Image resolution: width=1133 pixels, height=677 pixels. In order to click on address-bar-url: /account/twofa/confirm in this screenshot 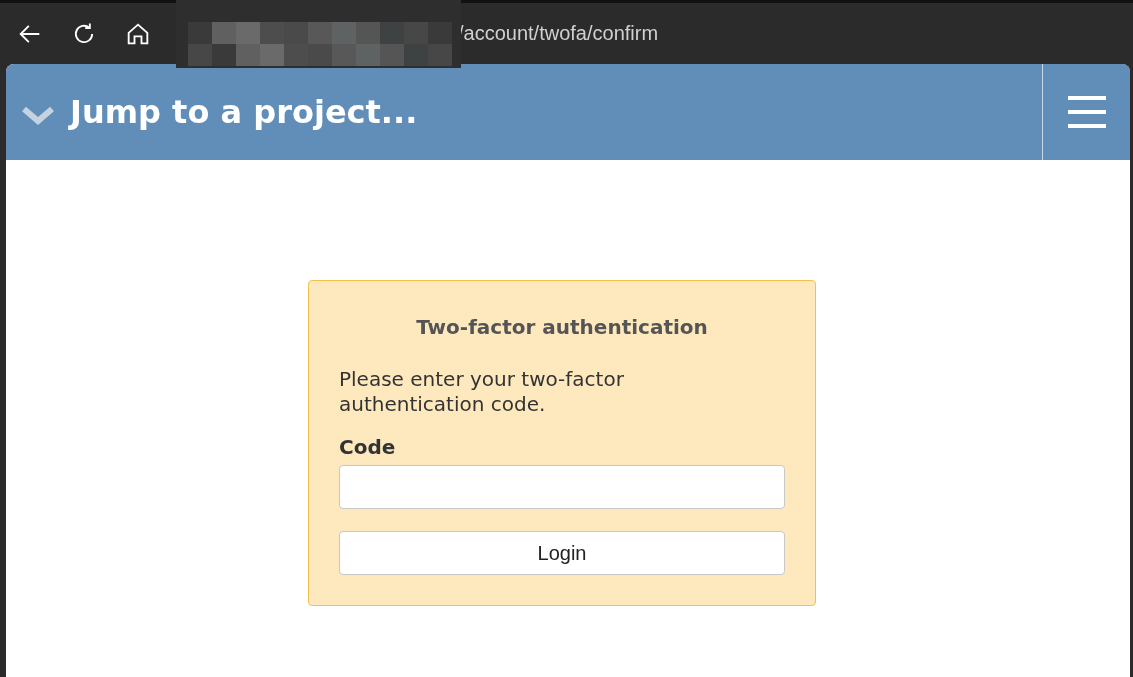, I will do `click(558, 33)`.